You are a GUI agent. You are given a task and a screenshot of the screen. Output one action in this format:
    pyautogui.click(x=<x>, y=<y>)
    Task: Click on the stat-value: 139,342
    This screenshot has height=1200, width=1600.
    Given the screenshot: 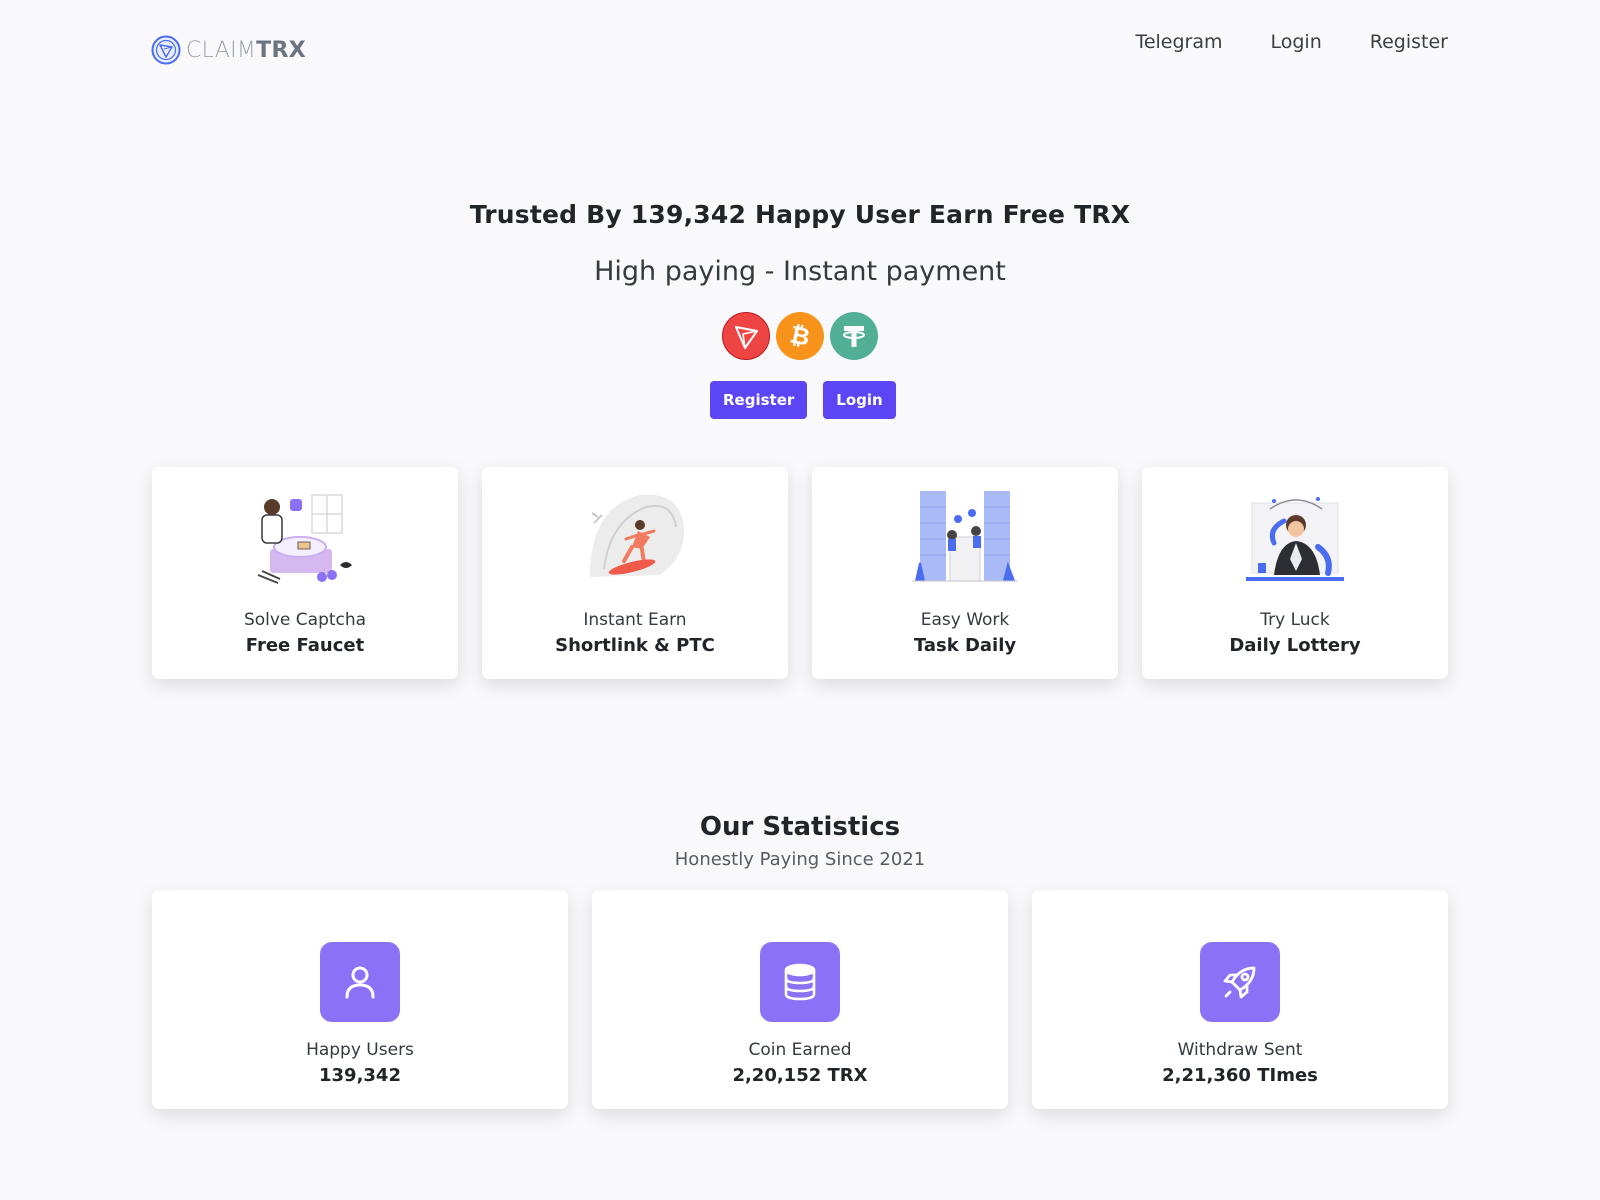 What is the action you would take?
    pyautogui.click(x=360, y=1075)
    